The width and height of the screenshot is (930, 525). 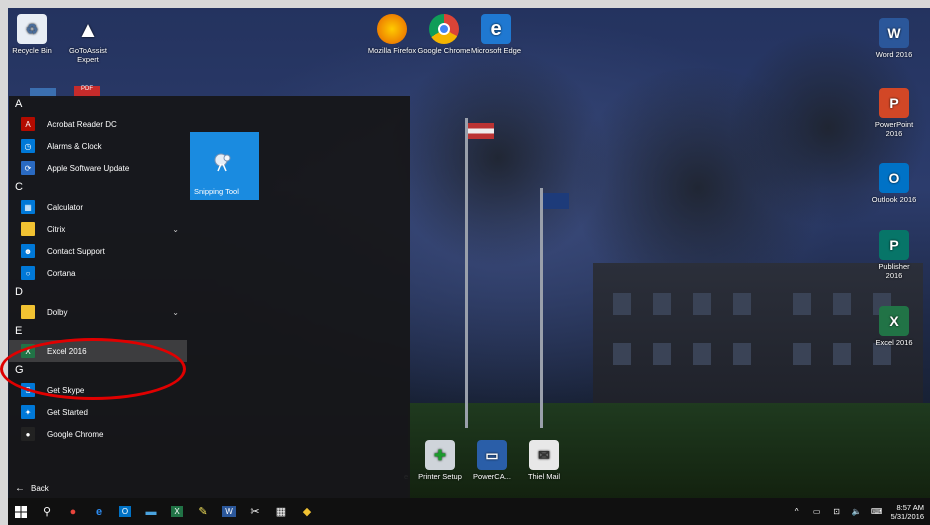 I want to click on word-shortcut: W Word 2016, so click(x=894, y=38).